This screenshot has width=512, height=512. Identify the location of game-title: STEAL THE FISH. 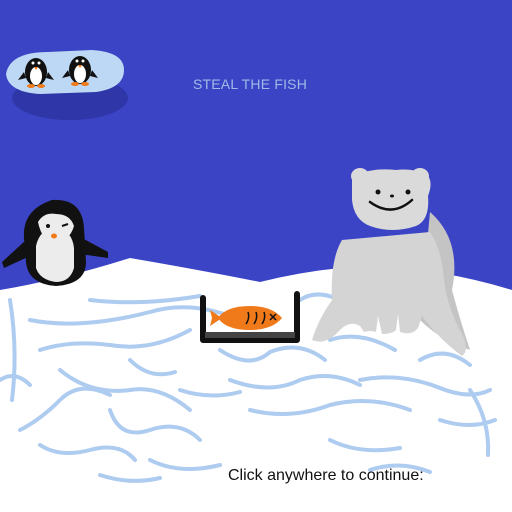
(250, 84).